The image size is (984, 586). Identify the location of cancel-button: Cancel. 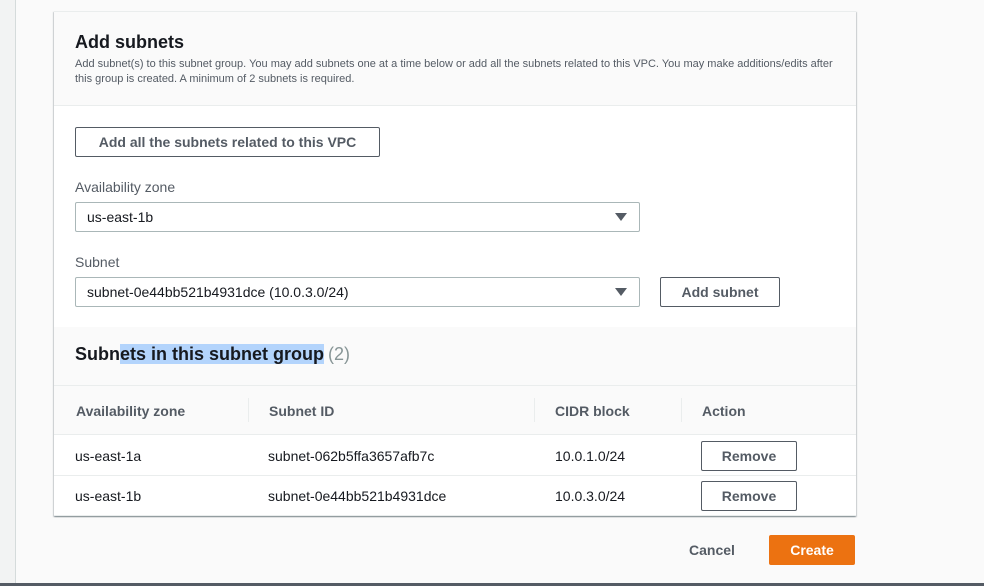
(712, 550).